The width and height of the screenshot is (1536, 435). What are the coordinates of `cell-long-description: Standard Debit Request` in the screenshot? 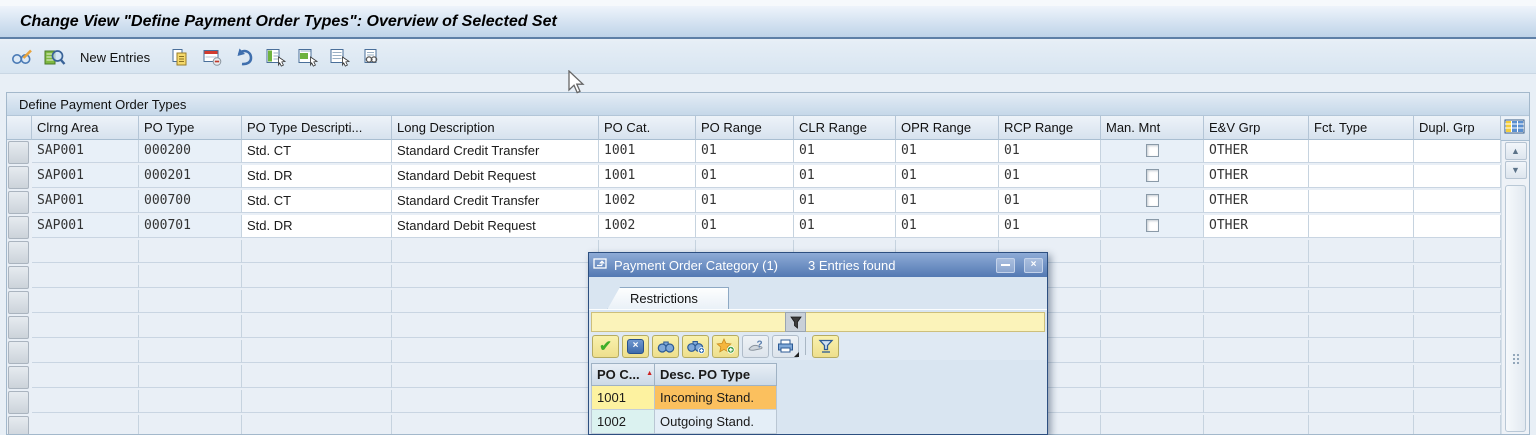 It's located at (495, 226).